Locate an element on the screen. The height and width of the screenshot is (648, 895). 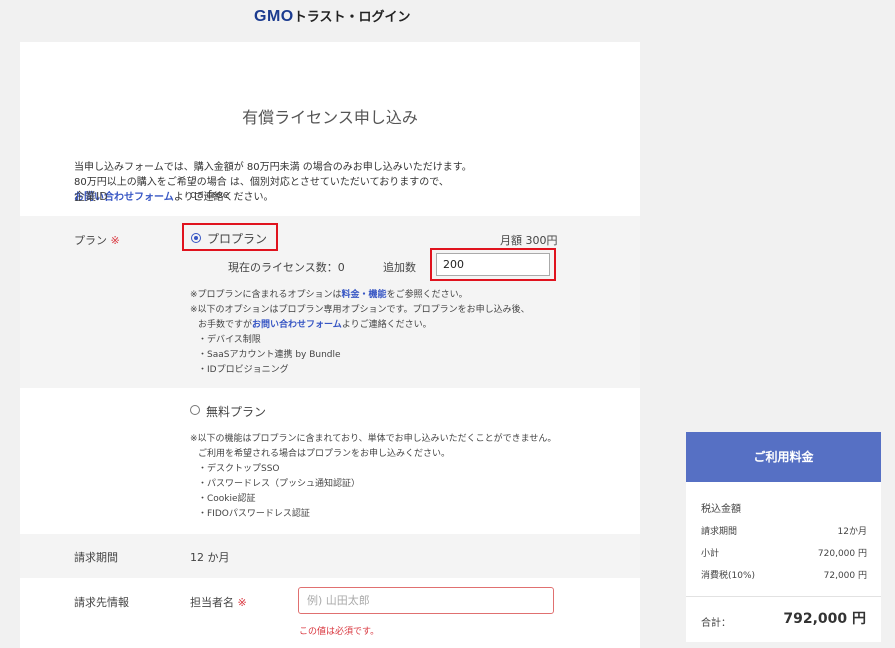
add-count-input is located at coordinates (493, 264).